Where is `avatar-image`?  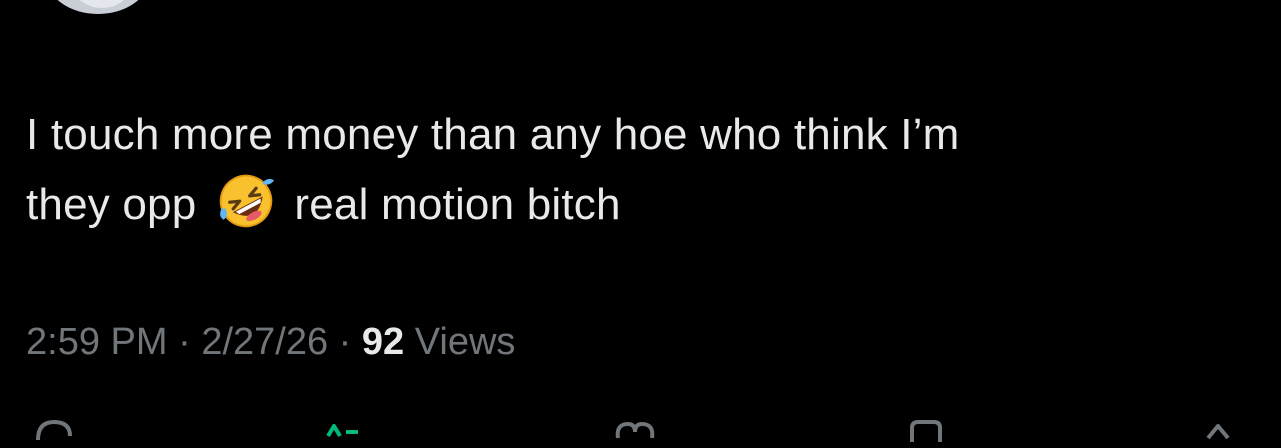 avatar-image is located at coordinates (102, 4).